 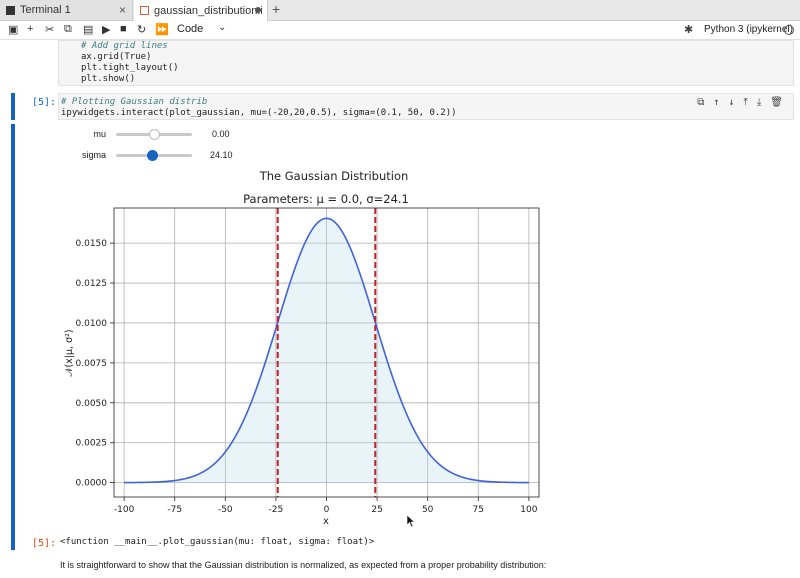 I want to click on terminal-icon, so click(x=10, y=10).